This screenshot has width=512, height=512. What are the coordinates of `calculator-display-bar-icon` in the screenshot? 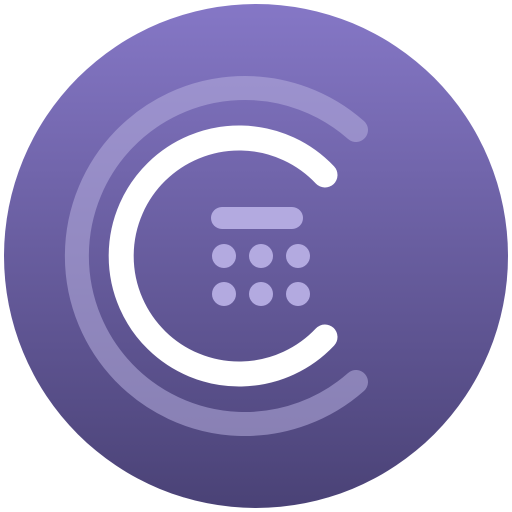 It's located at (257, 218).